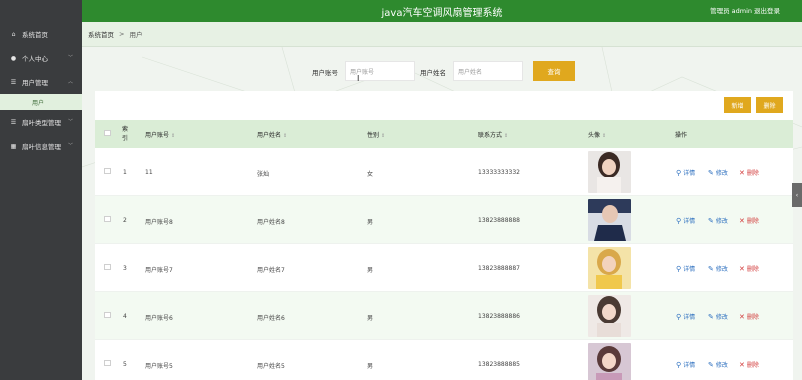 The height and width of the screenshot is (380, 802). Describe the element at coordinates (444, 172) in the screenshot. I see `table-row: 1 11 张灿 女 13333333332 ⚲ 详情 ✎ 修改 ✕ 删除` at that location.